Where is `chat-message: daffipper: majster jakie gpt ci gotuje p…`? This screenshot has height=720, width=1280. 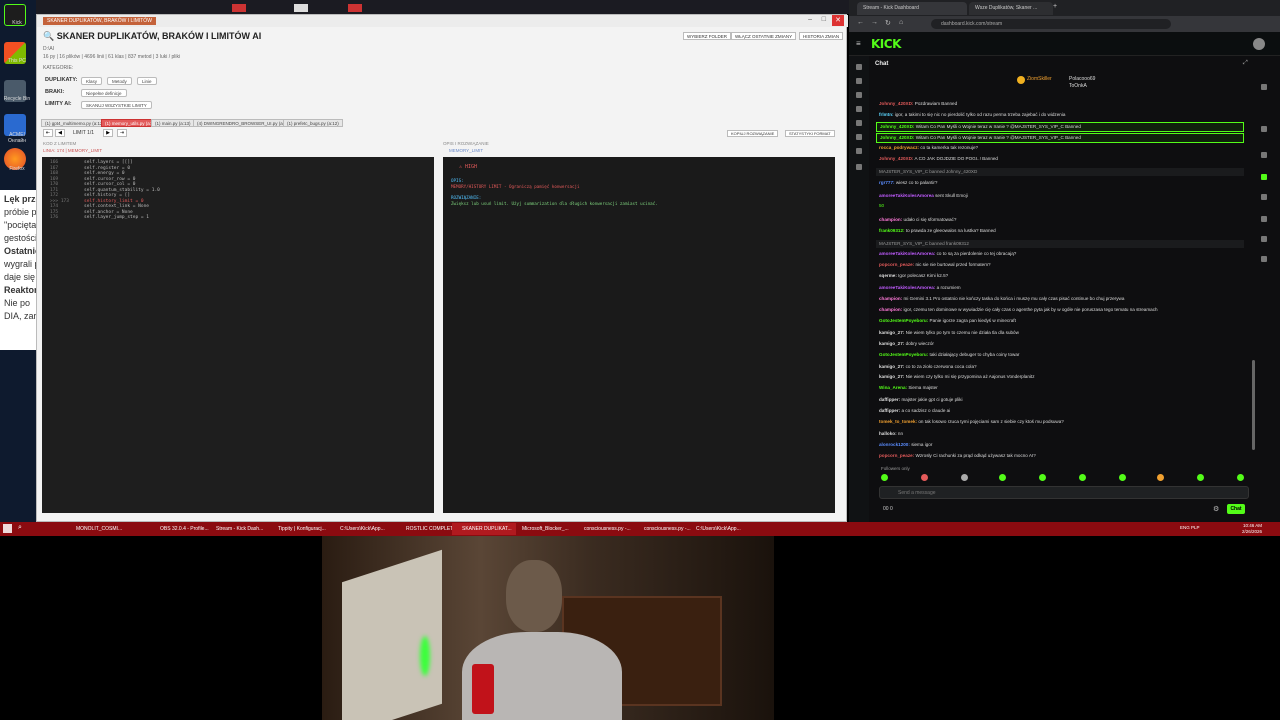
chat-message: daffipper: majster jakie gpt ci gotuje p… is located at coordinates (921, 400).